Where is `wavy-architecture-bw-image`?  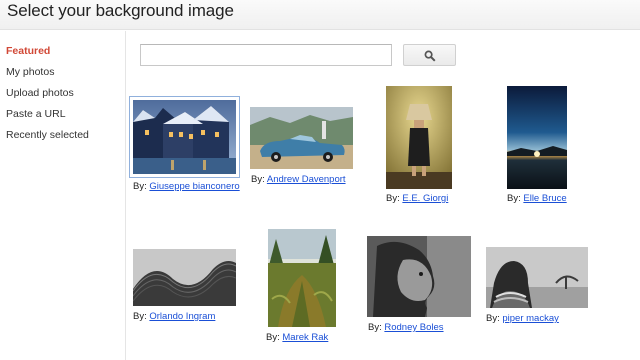
wavy-architecture-bw-image is located at coordinates (184, 277).